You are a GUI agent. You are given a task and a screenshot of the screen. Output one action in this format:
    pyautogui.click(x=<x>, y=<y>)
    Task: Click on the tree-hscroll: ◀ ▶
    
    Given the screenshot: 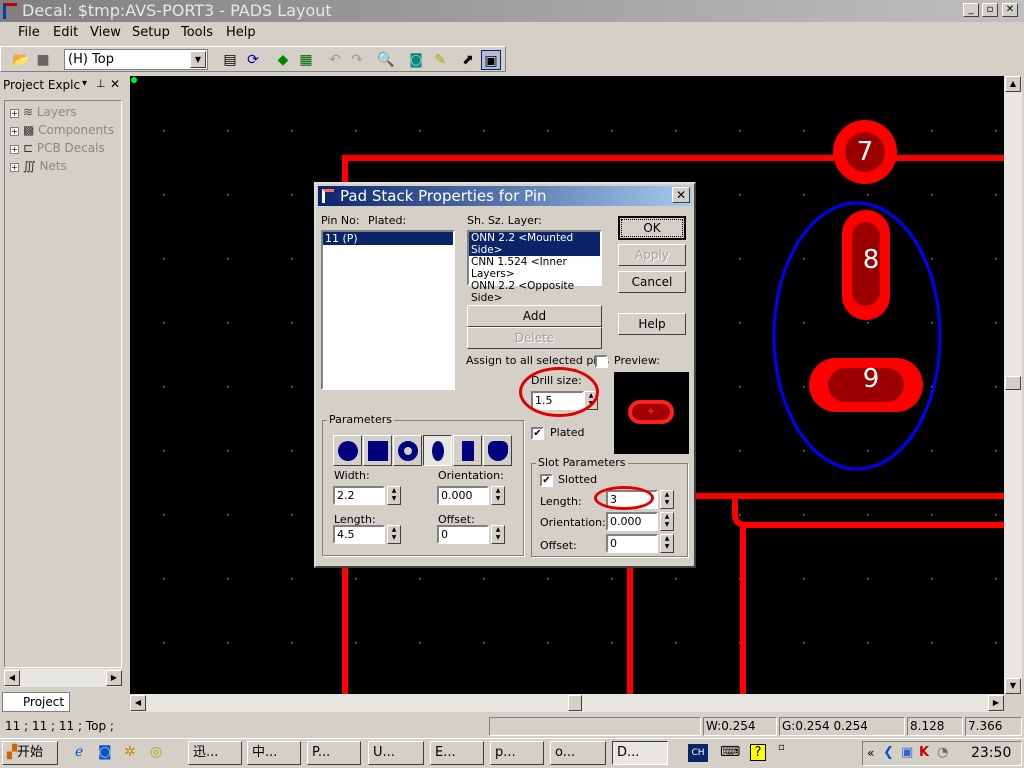 What is the action you would take?
    pyautogui.click(x=63, y=678)
    